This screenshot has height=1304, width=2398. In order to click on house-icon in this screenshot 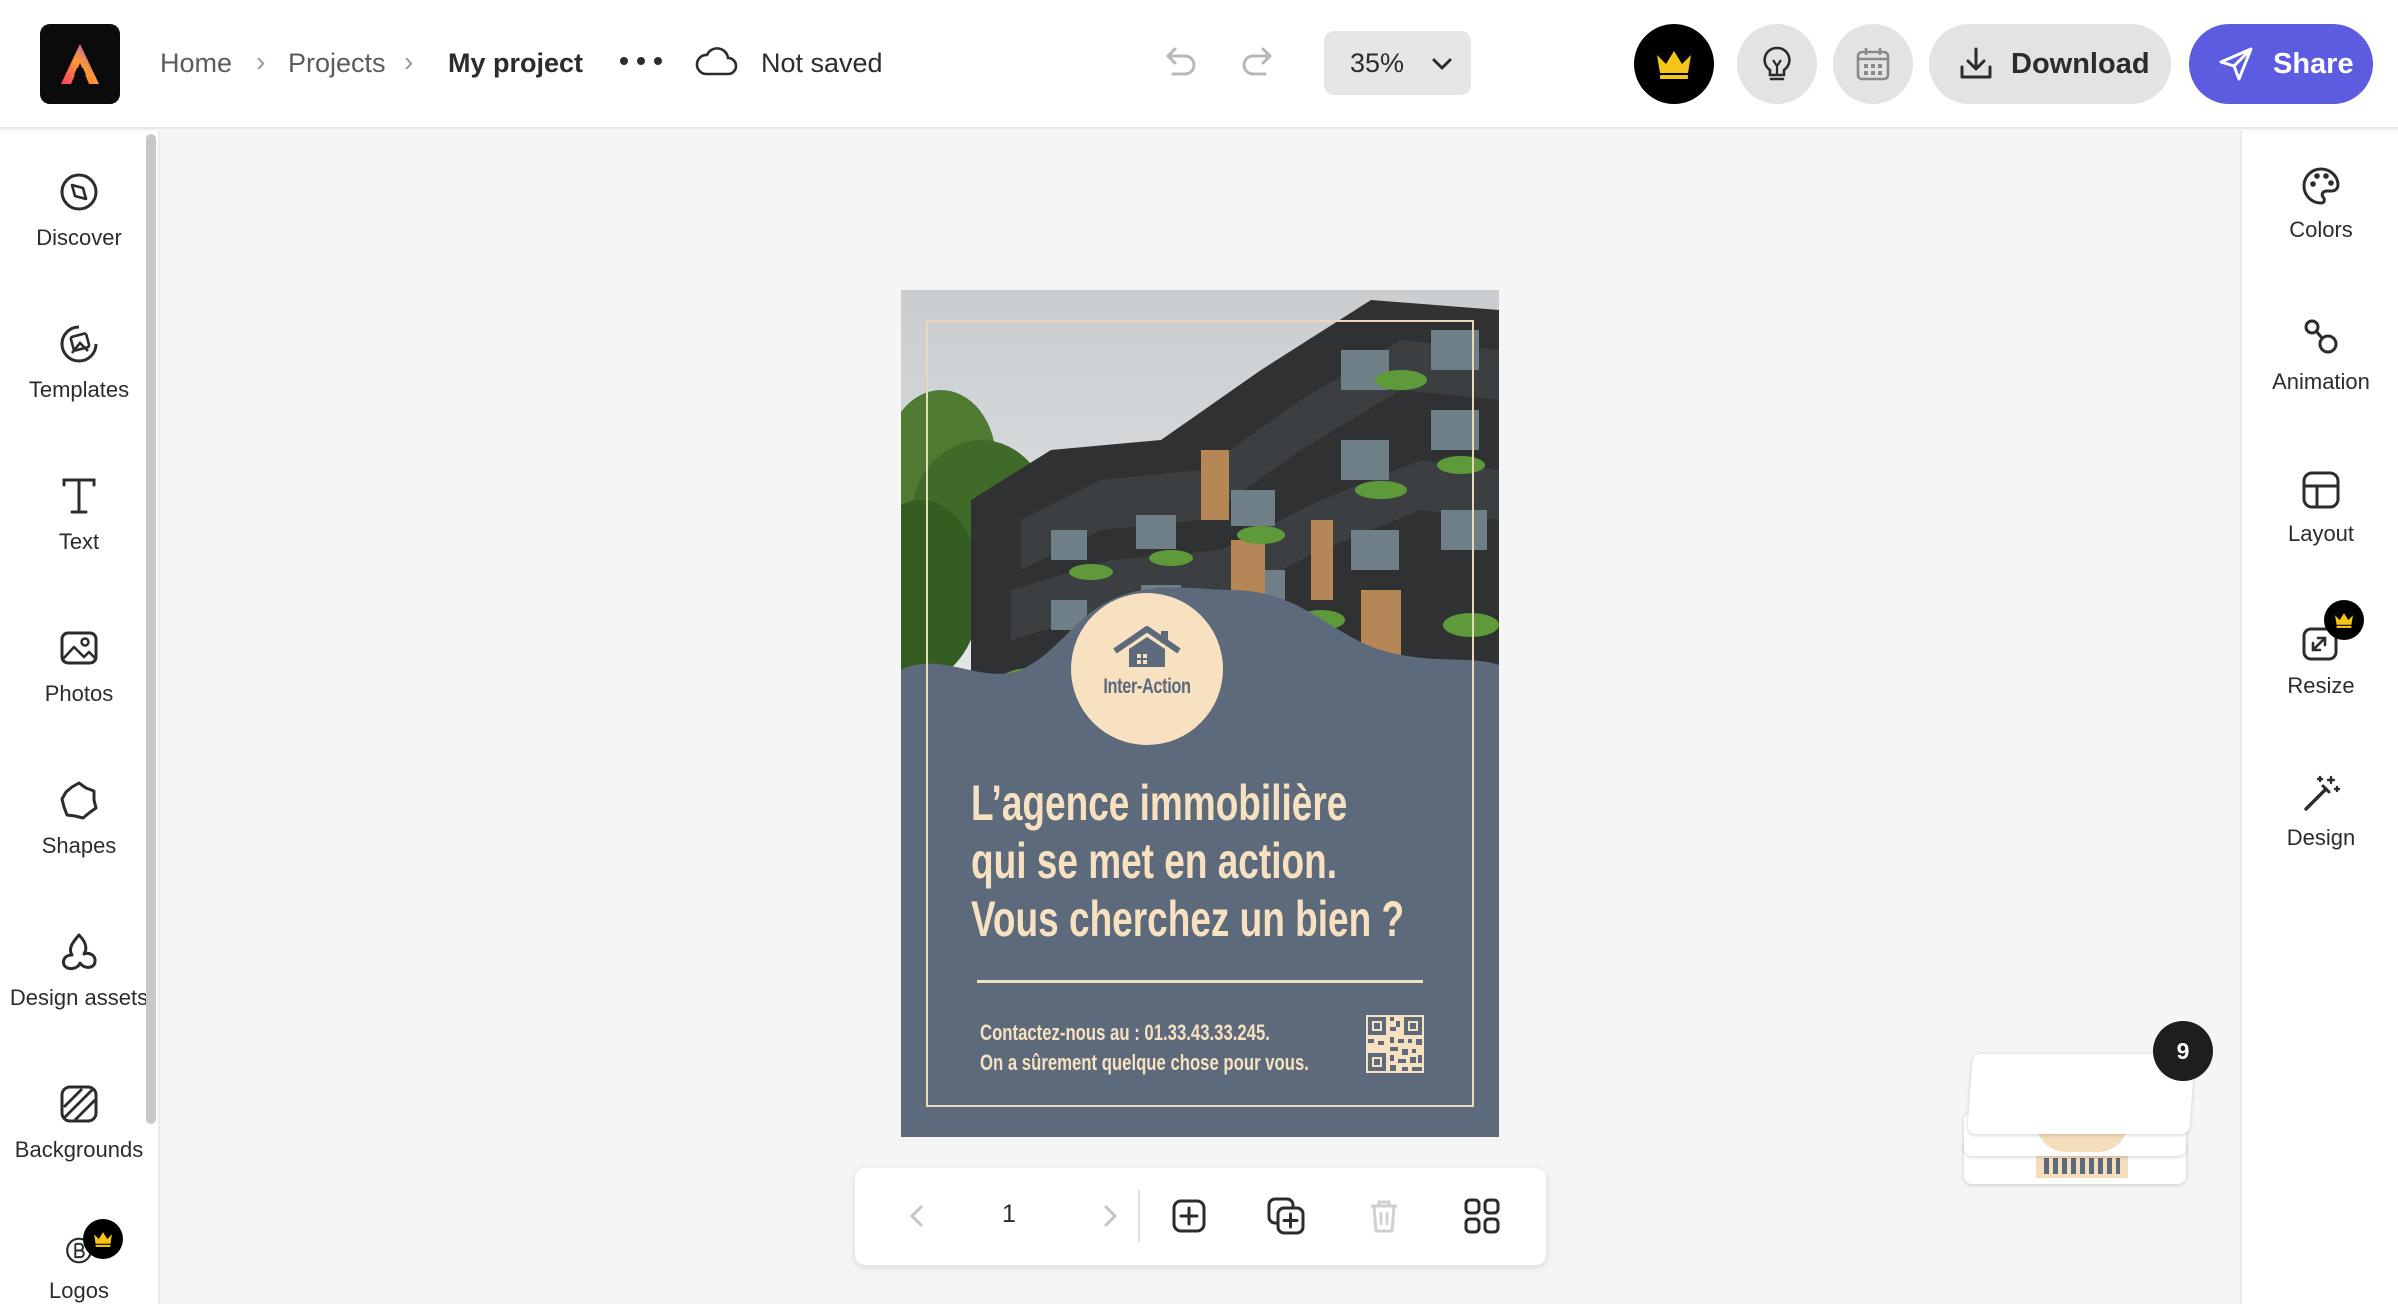, I will do `click(1147, 646)`.